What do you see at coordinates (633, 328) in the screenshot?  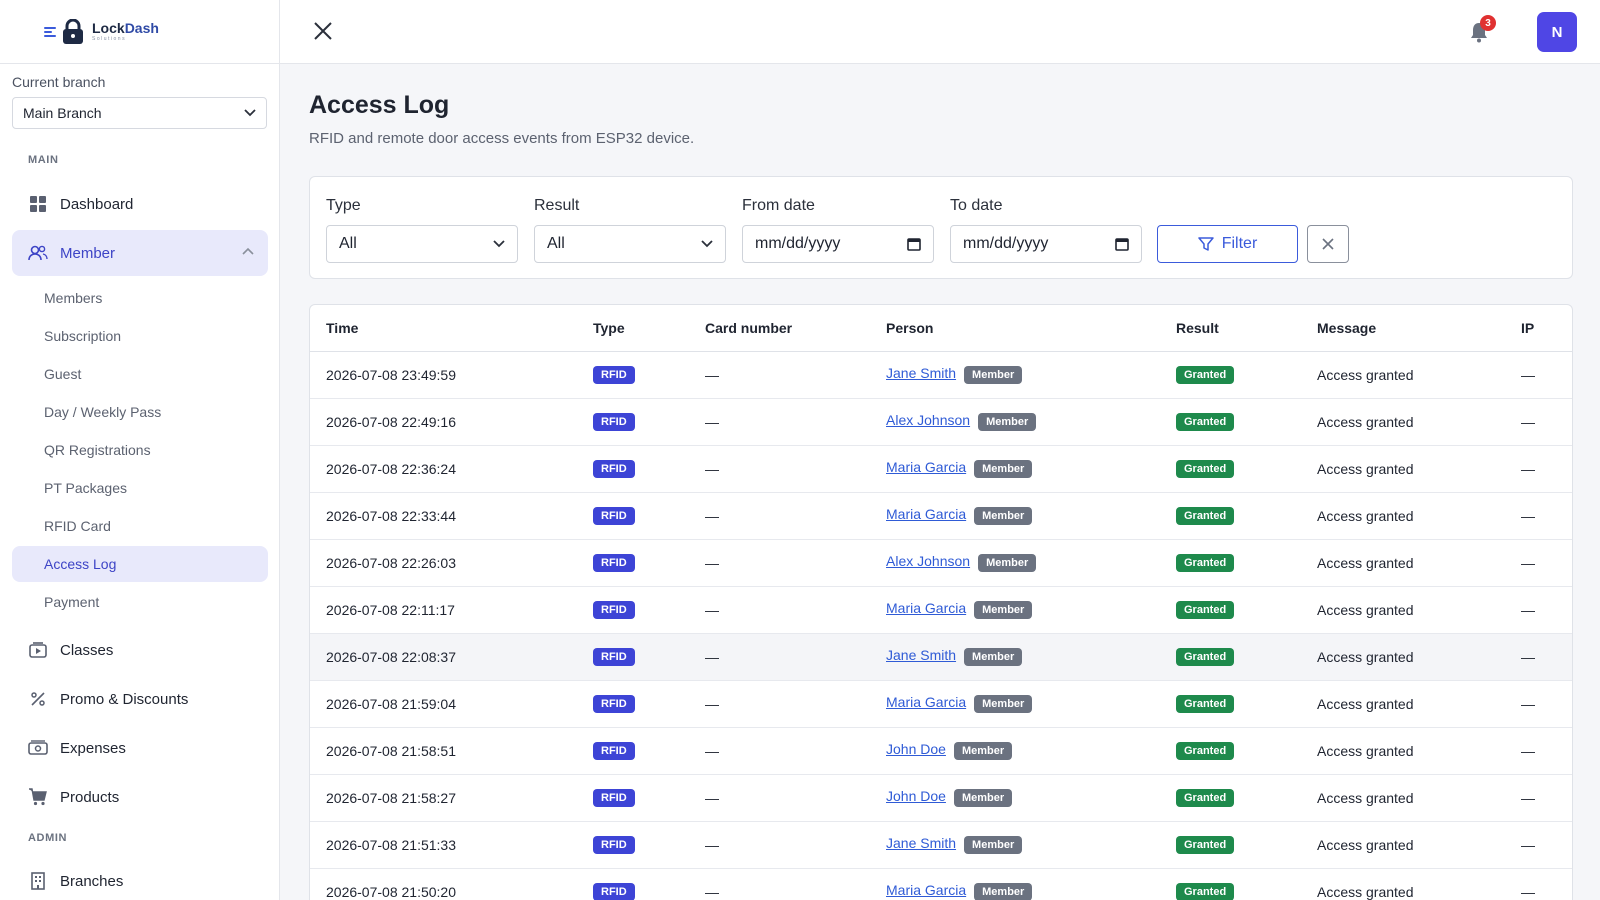 I see `col-type: Type` at bounding box center [633, 328].